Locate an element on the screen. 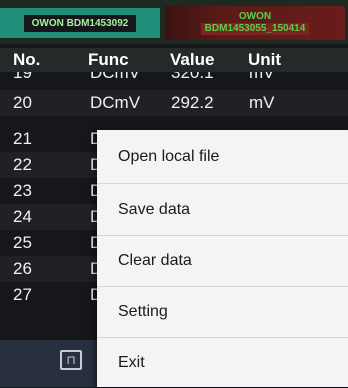  menu-item-label: Open local file is located at coordinates (169, 156).